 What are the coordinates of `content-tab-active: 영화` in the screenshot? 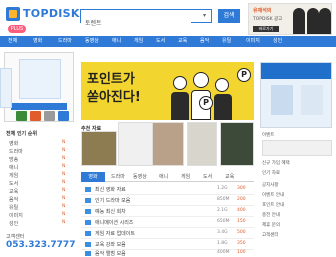 It's located at (93, 177).